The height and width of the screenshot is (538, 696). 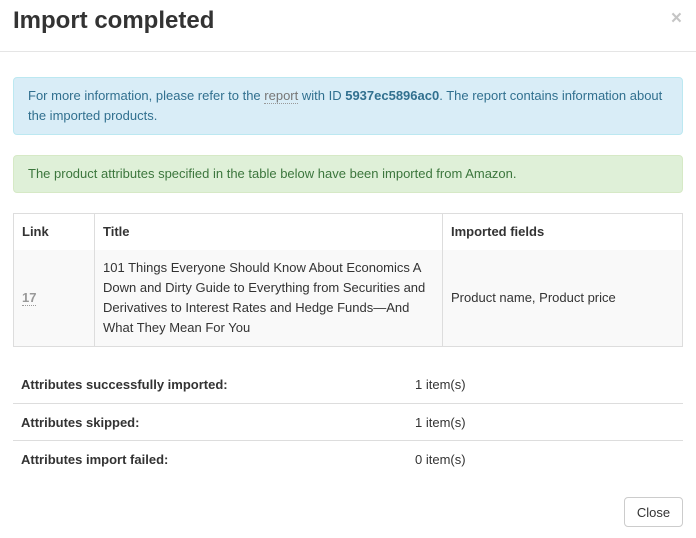 What do you see at coordinates (29, 297) in the screenshot?
I see `product-link: 17` at bounding box center [29, 297].